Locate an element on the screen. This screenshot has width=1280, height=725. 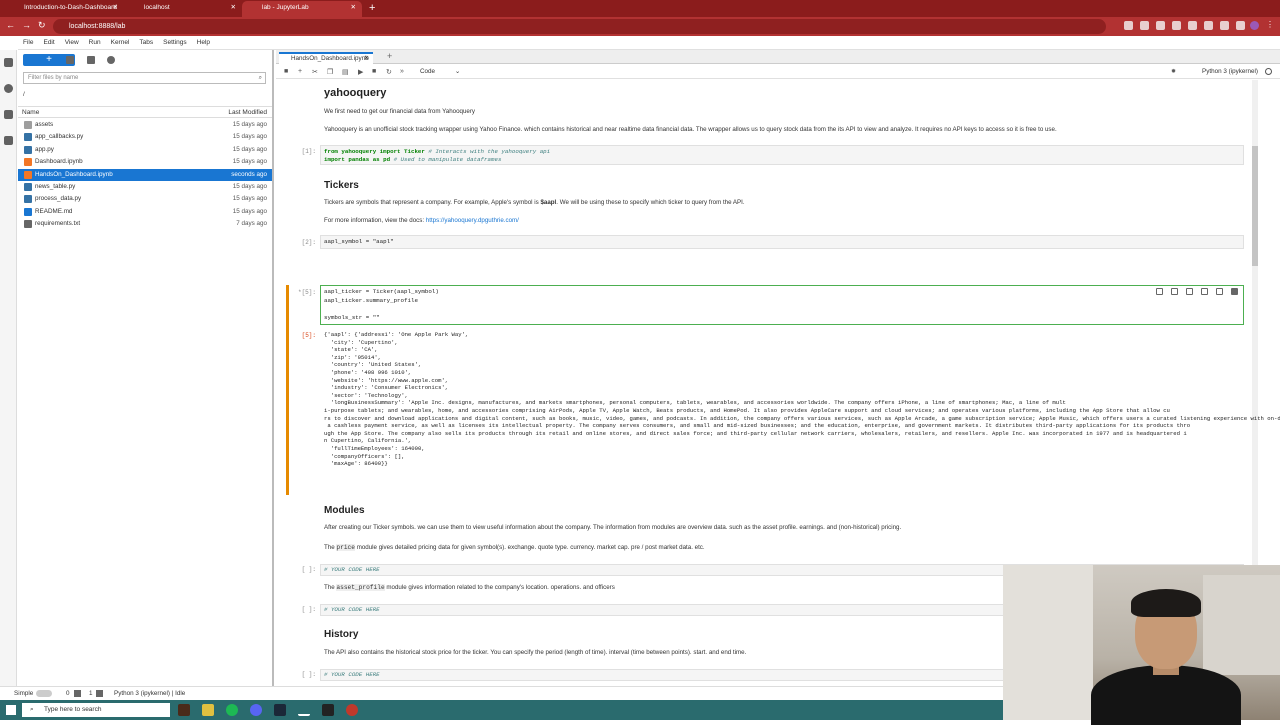
paste-icon: ▤ is located at coordinates (345, 72).